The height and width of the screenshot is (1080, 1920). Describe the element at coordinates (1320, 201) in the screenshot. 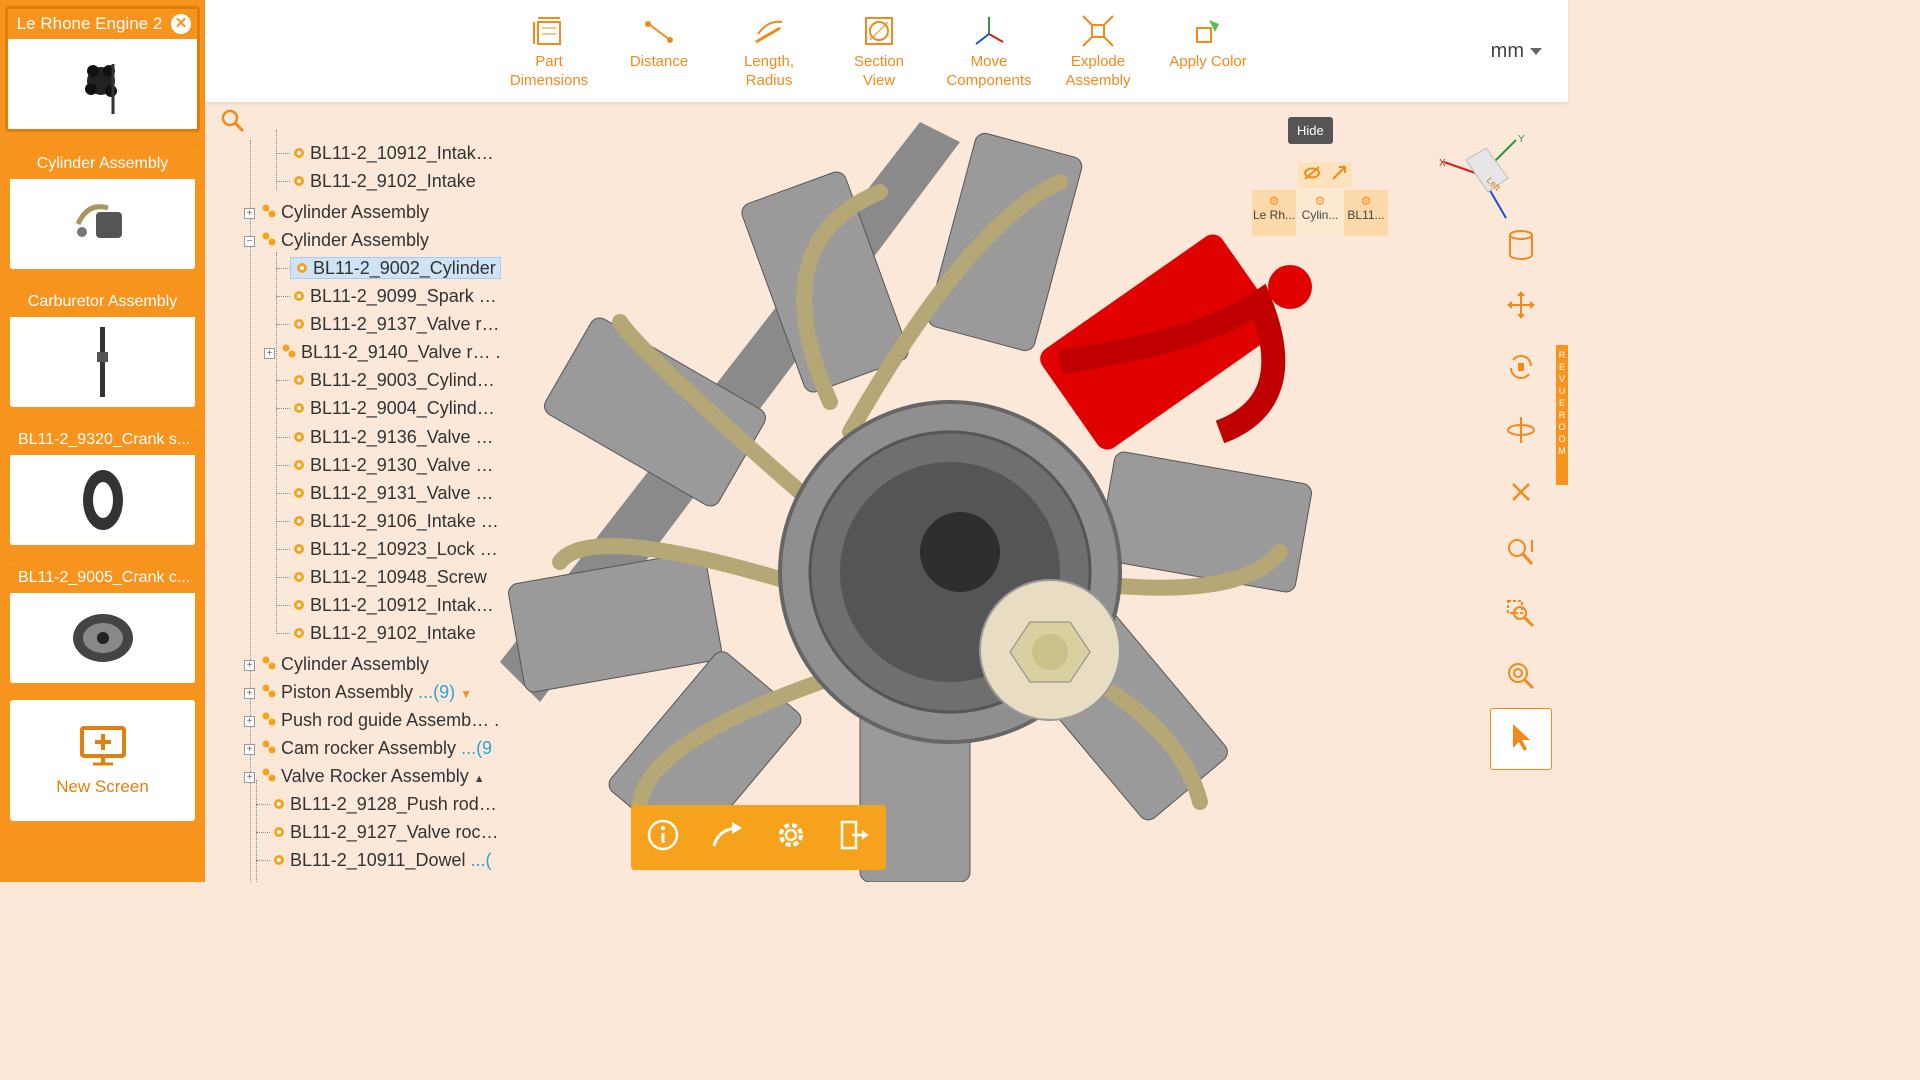

I see `assembly-icon: ⚙` at that location.